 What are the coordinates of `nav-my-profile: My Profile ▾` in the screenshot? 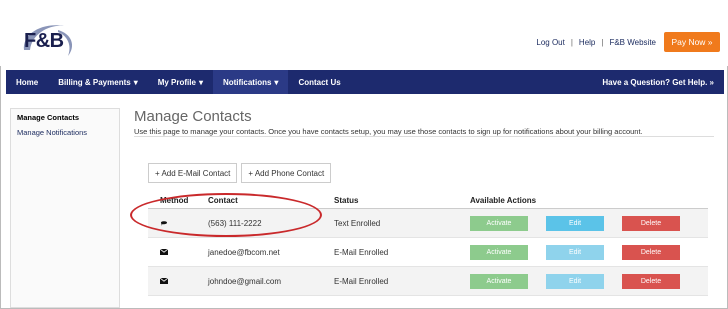 It's located at (180, 82).